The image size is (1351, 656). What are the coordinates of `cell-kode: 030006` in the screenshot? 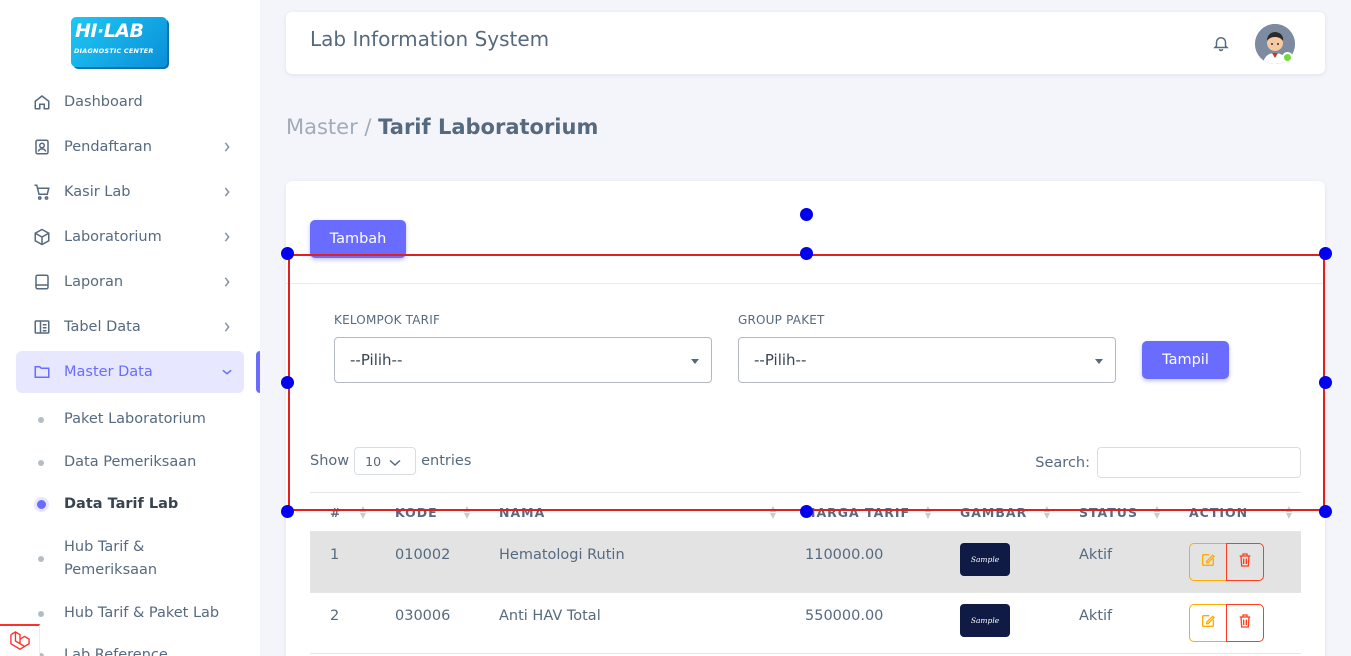 It's located at (427, 623).